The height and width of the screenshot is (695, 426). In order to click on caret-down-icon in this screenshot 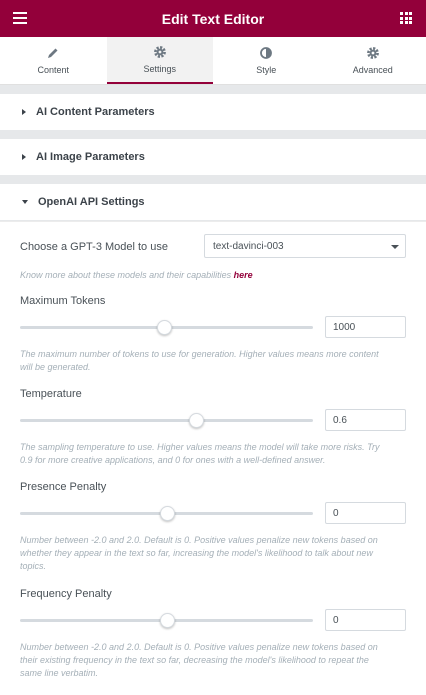, I will do `click(25, 202)`.